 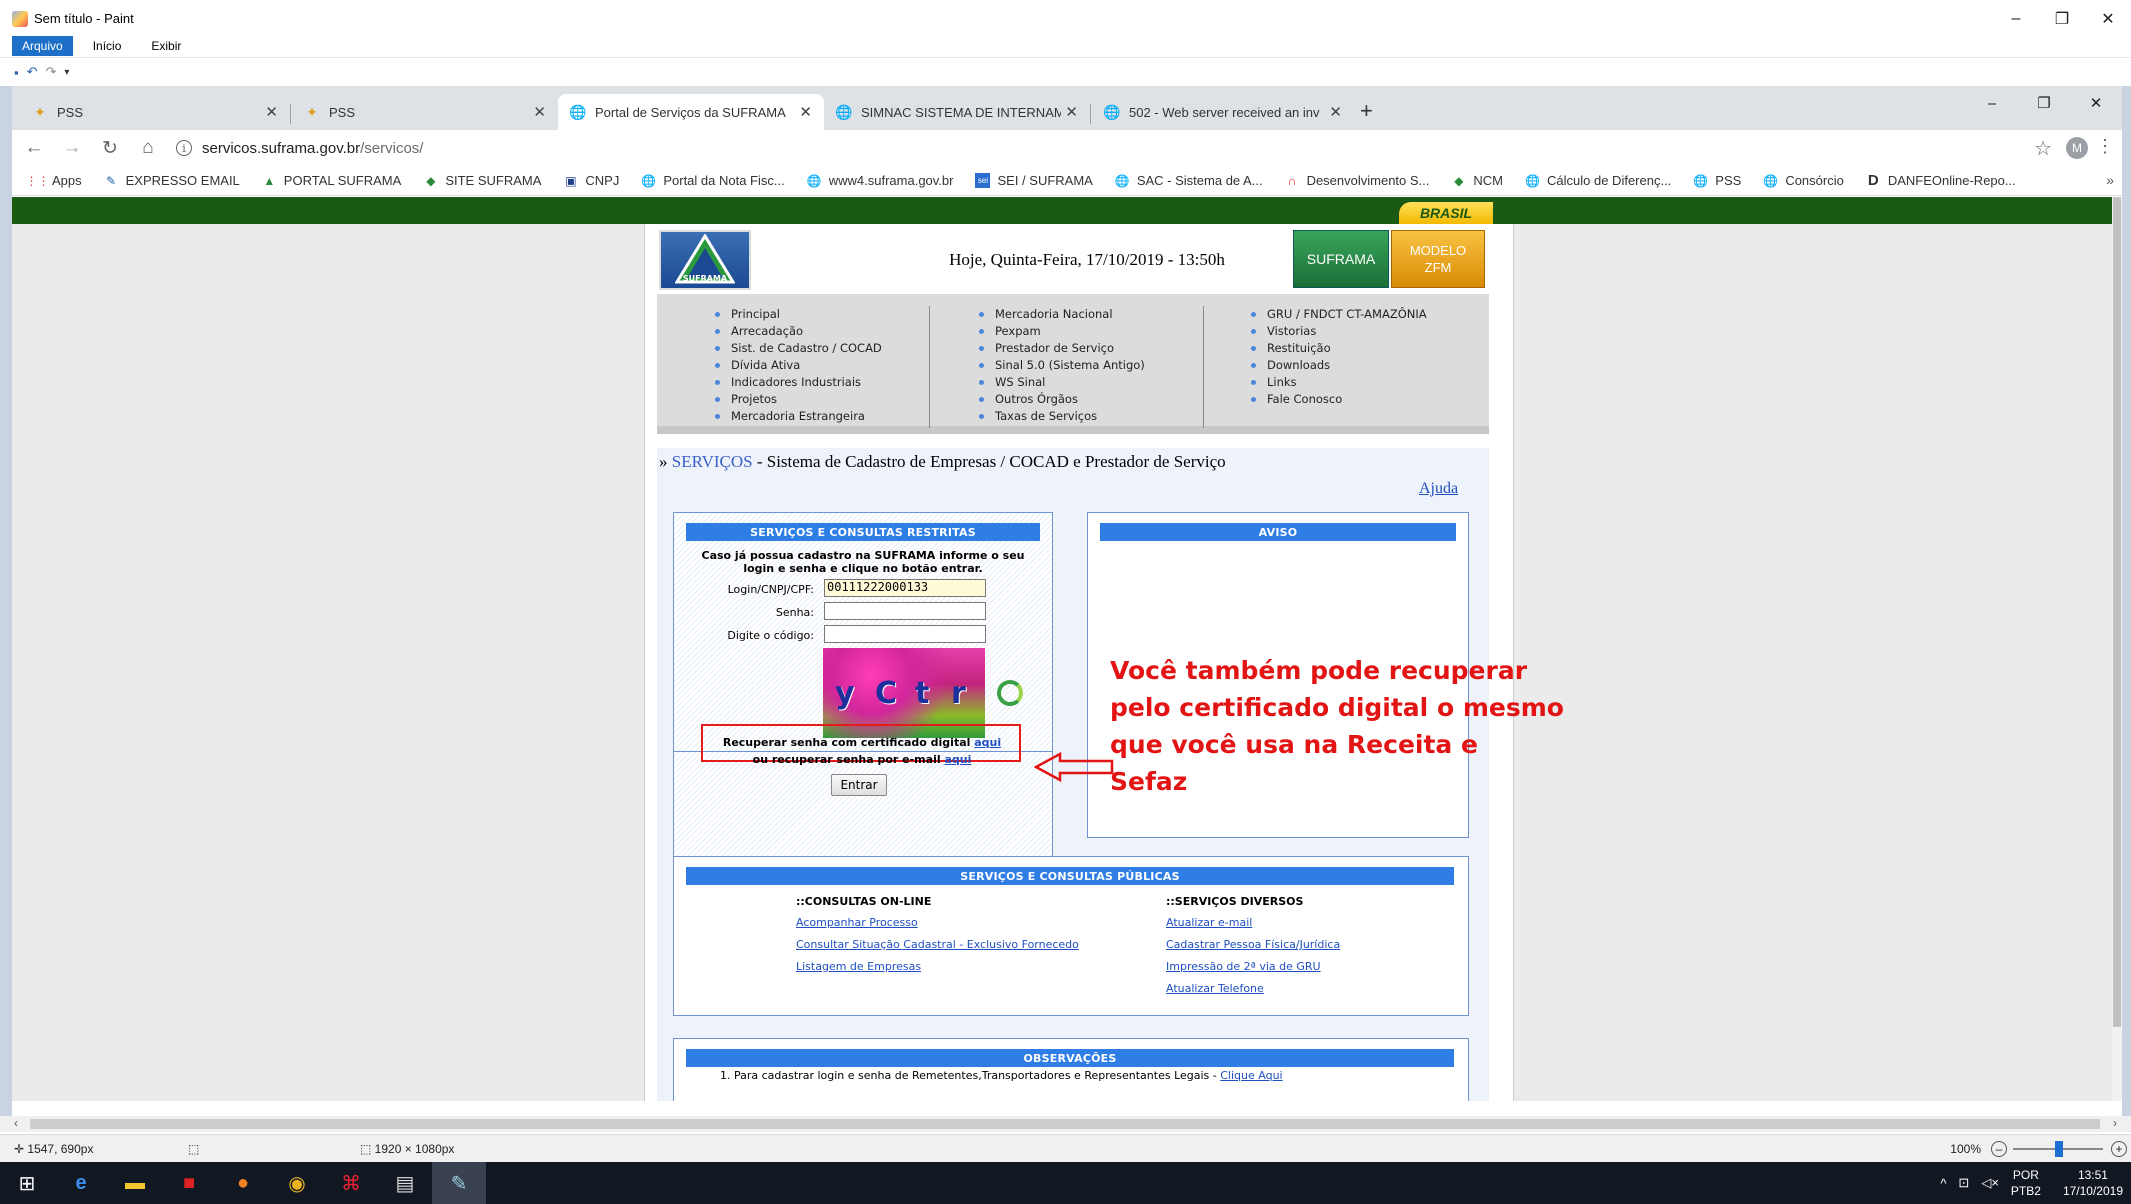 I want to click on bookmark-portal-suframa: ▲ PORTAL SUFRAMA, so click(x=331, y=180).